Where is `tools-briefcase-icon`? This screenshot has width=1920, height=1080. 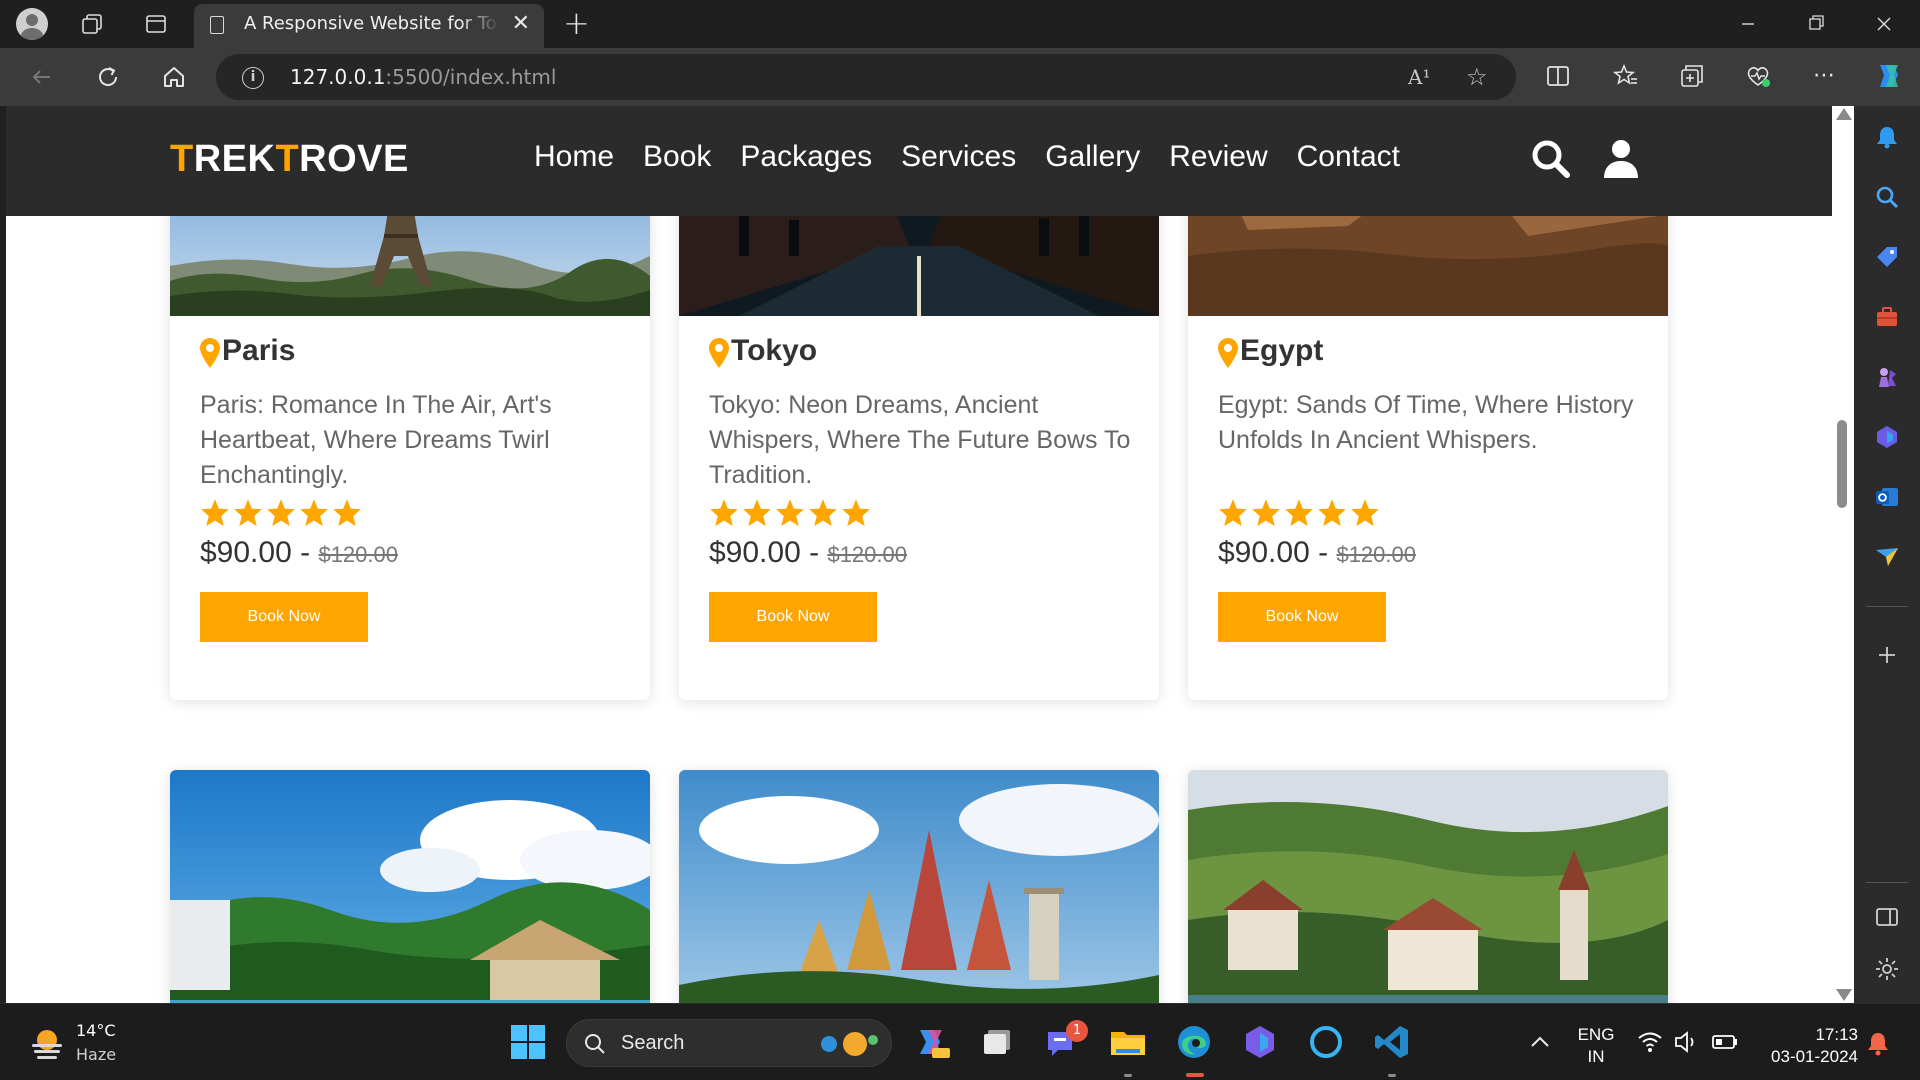
tools-briefcase-icon is located at coordinates (1887, 317).